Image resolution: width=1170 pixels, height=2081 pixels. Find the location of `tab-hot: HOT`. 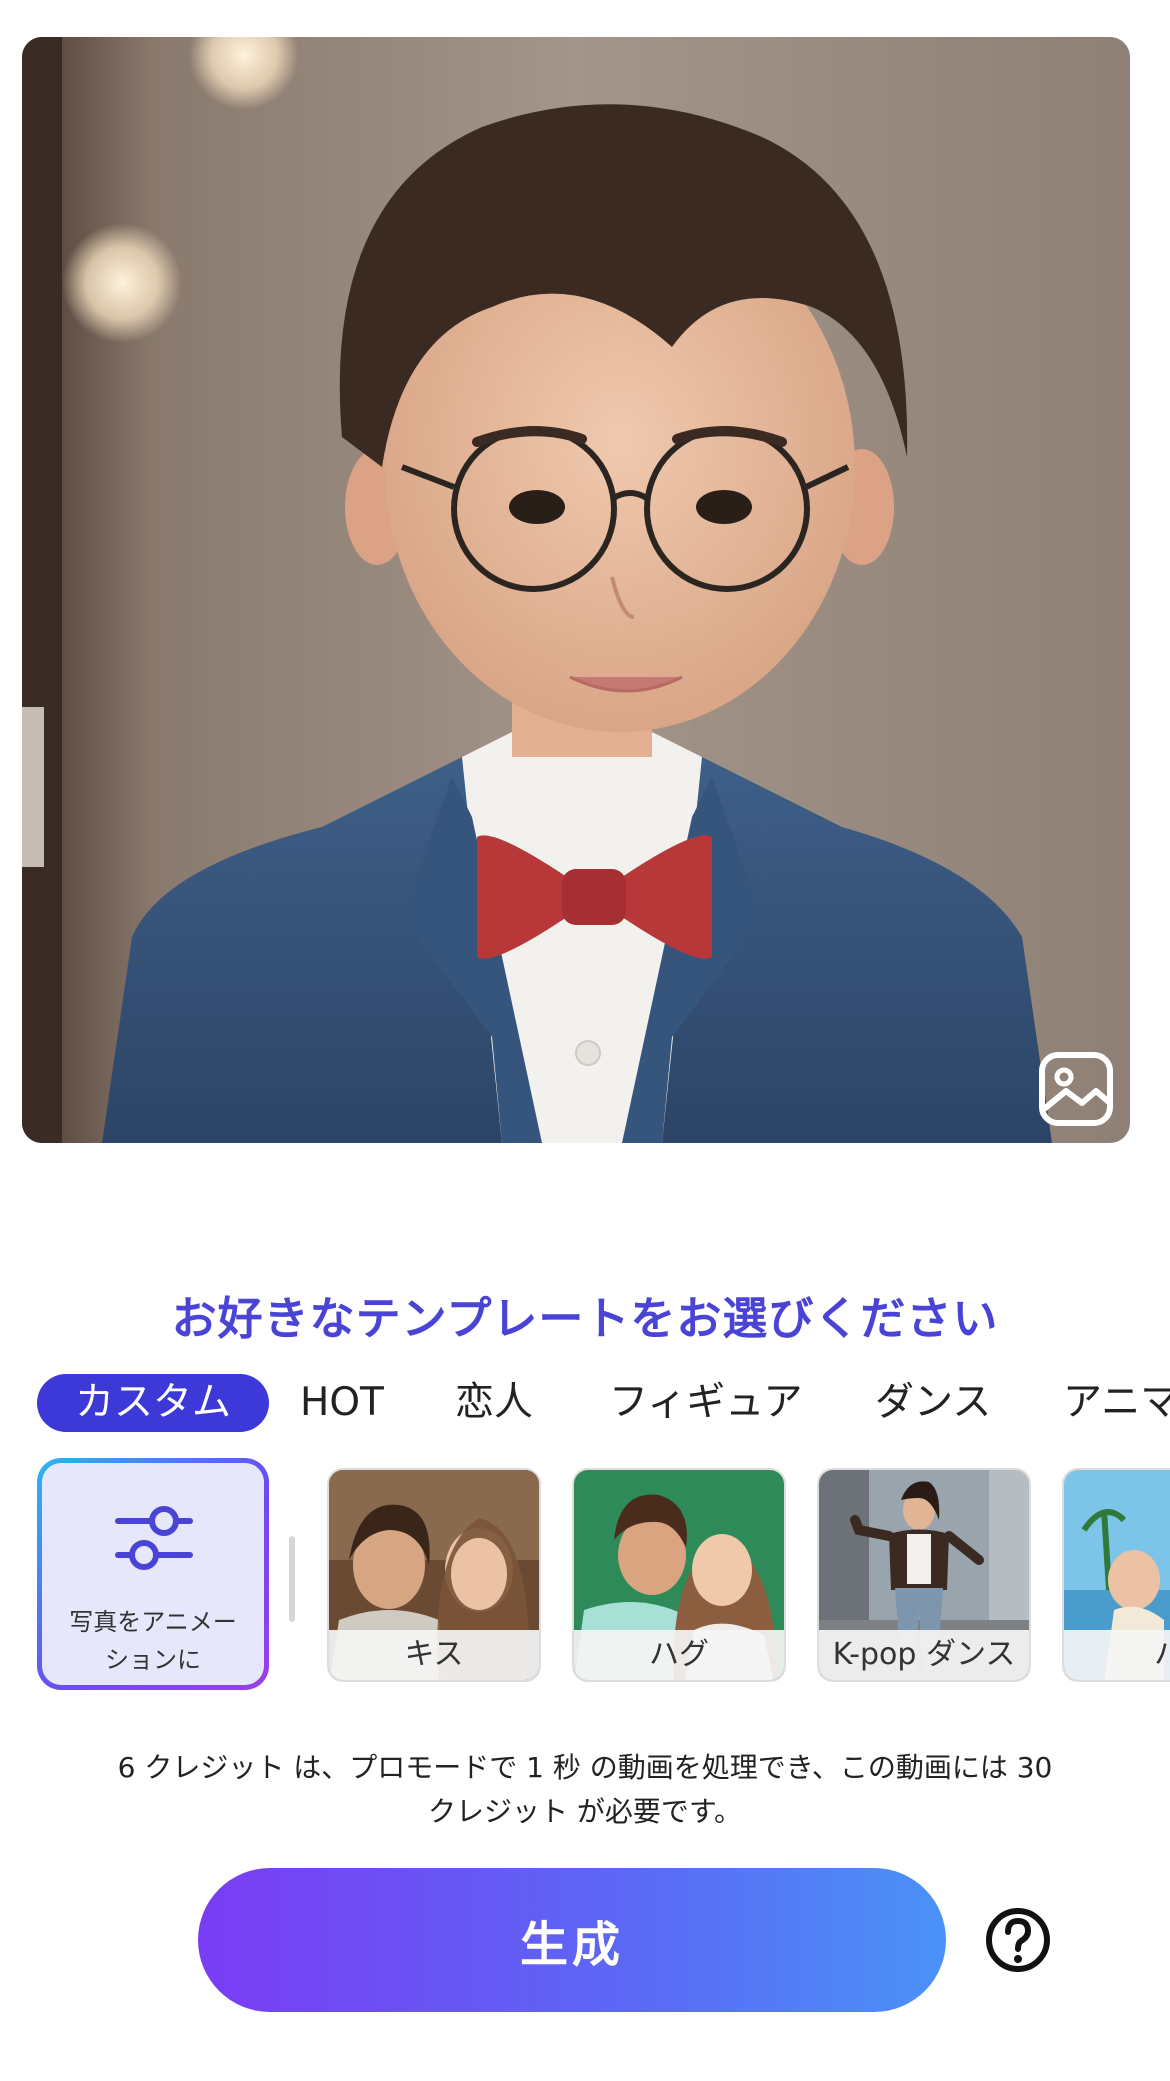

tab-hot: HOT is located at coordinates (342, 1403).